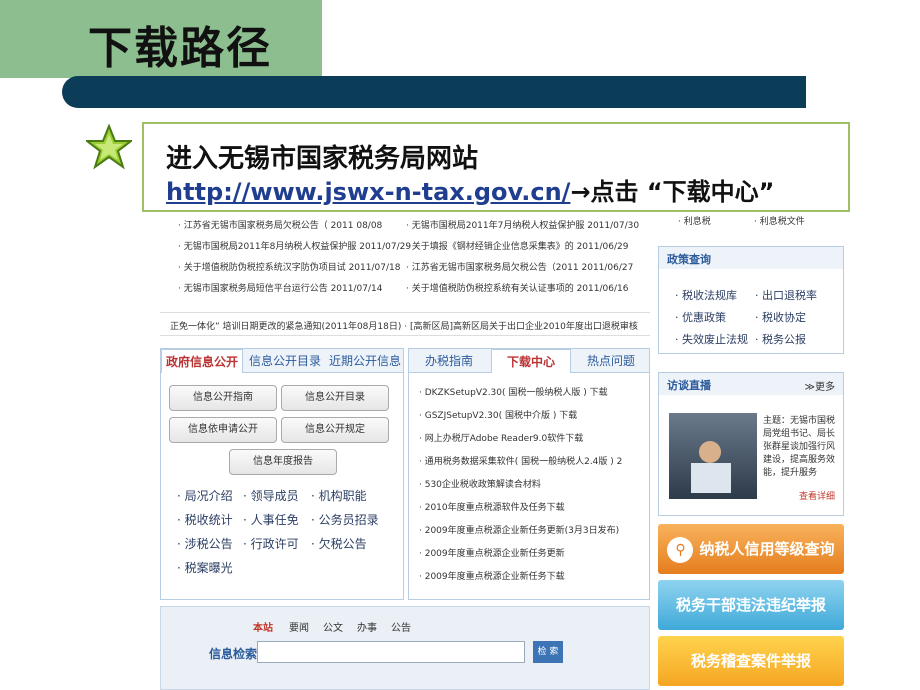 The image size is (920, 690). Describe the element at coordinates (280, 287) in the screenshot. I see `news-item: · 无锡市国家税务局短信平台运行公告 2011/07/14` at that location.